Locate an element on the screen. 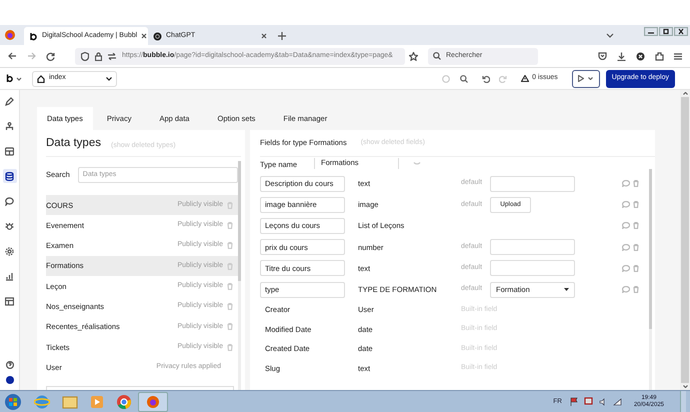  warning-icon is located at coordinates (525, 78).